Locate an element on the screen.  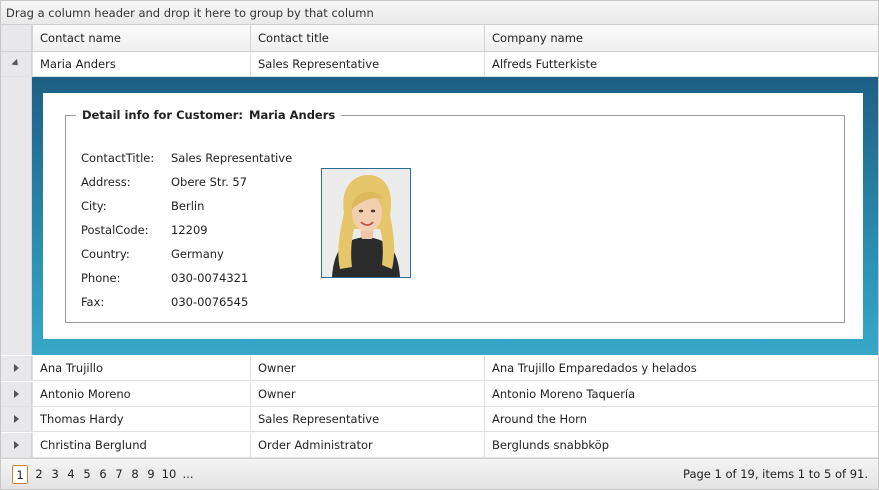
detail-value: 12209 is located at coordinates (189, 230).